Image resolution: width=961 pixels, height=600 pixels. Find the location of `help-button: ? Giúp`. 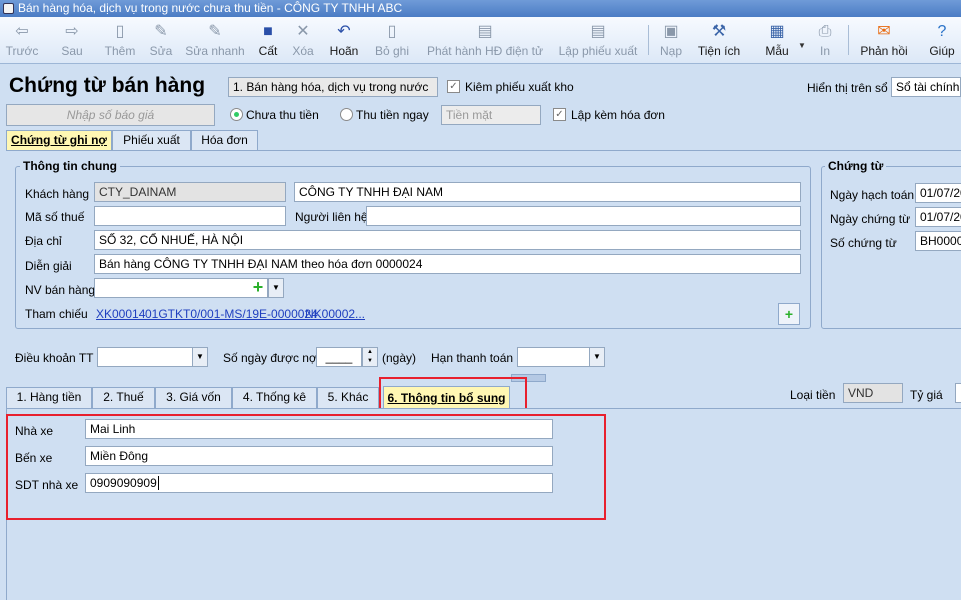

help-button: ? Giúp is located at coordinates (942, 40).